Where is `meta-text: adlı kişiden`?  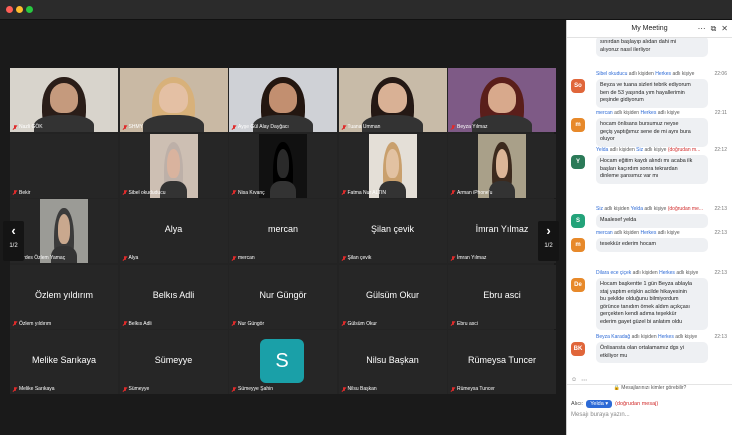 meta-text: adlı kişiden is located at coordinates (626, 113).